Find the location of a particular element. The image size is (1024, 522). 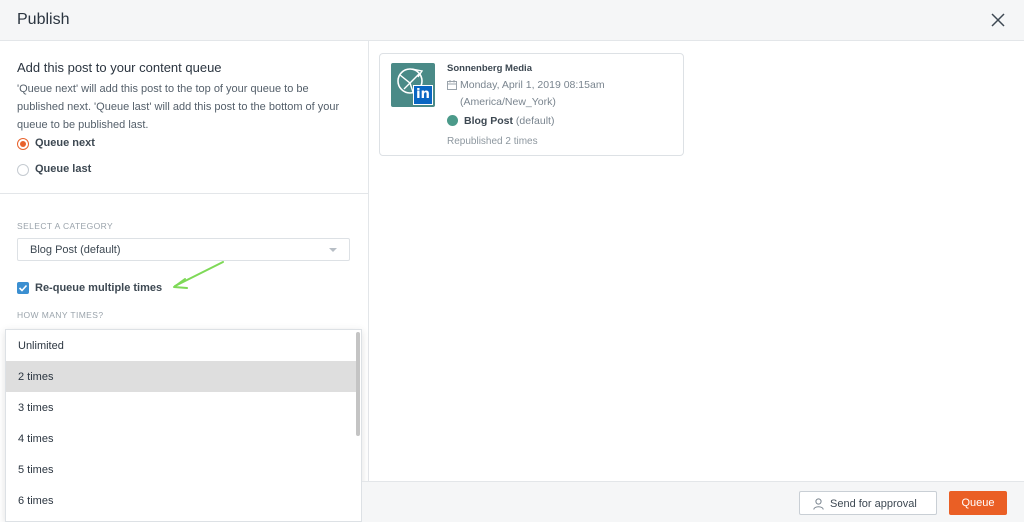

post-category-name: Blog Post is located at coordinates (488, 121).